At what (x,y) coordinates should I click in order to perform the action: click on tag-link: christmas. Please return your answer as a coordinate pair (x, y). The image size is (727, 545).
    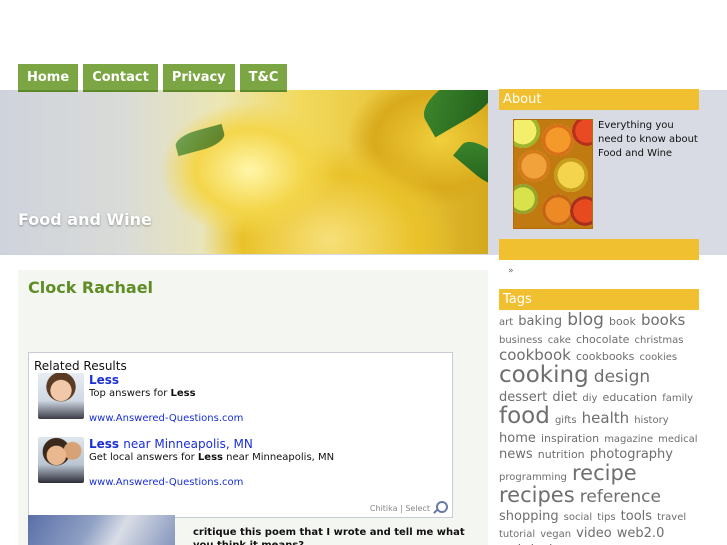
    Looking at the image, I should click on (659, 340).